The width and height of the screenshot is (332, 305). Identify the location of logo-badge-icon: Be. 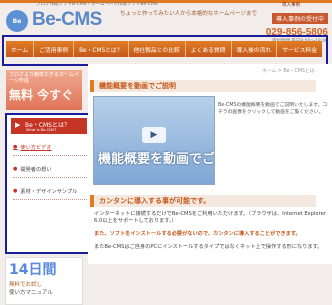
(17, 21).